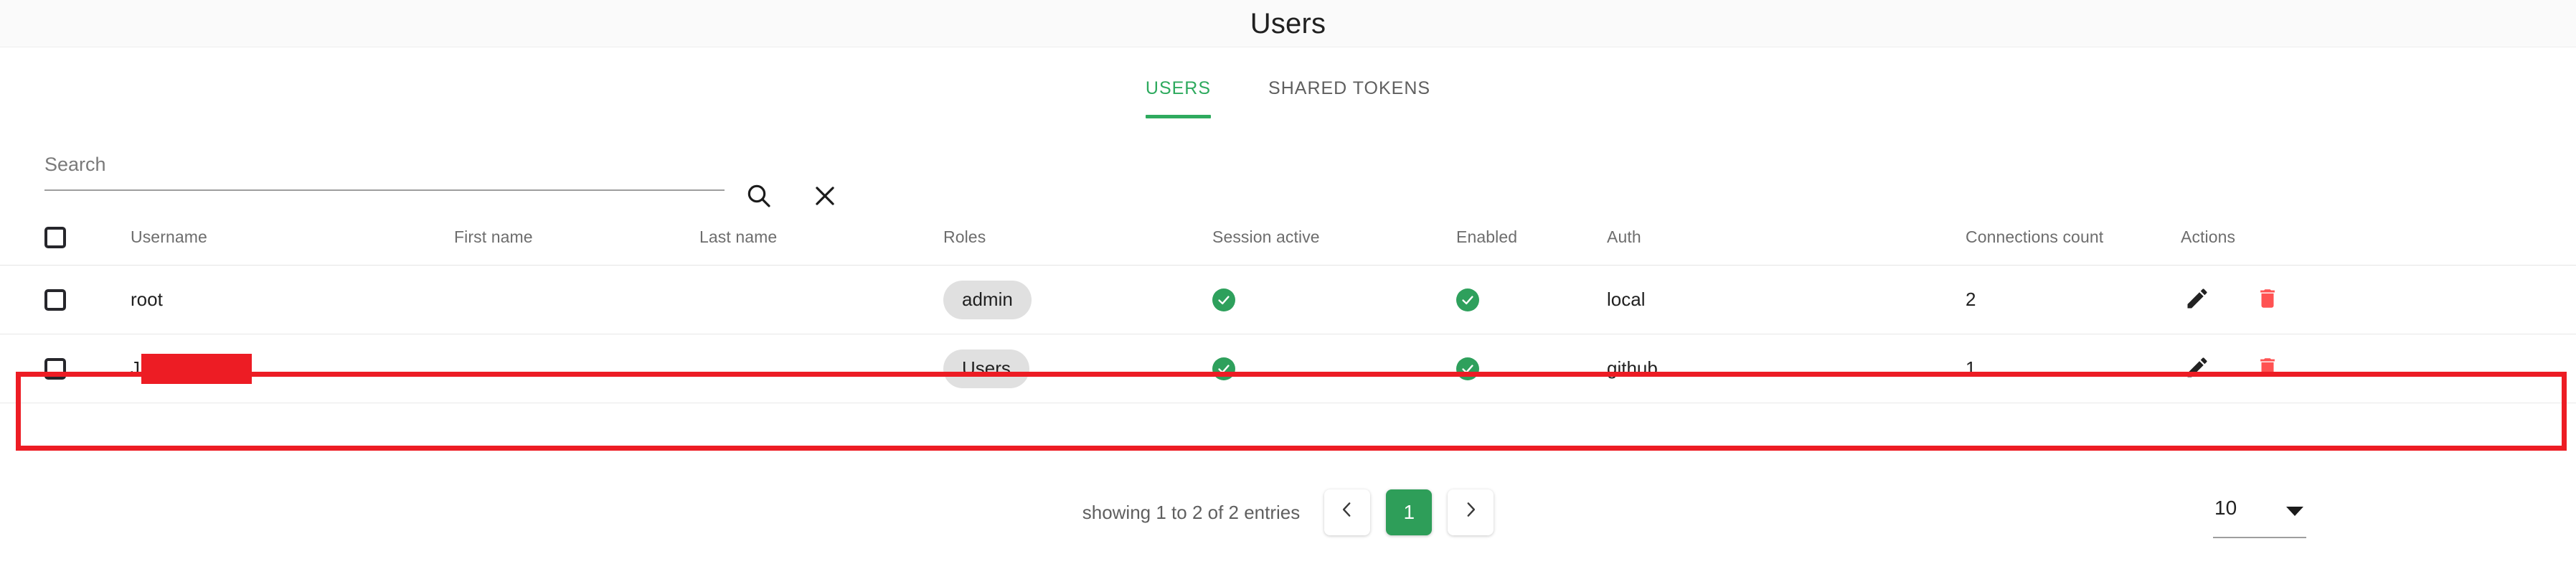 This screenshot has width=2576, height=582. Describe the element at coordinates (825, 197) in the screenshot. I see `close-icon` at that location.